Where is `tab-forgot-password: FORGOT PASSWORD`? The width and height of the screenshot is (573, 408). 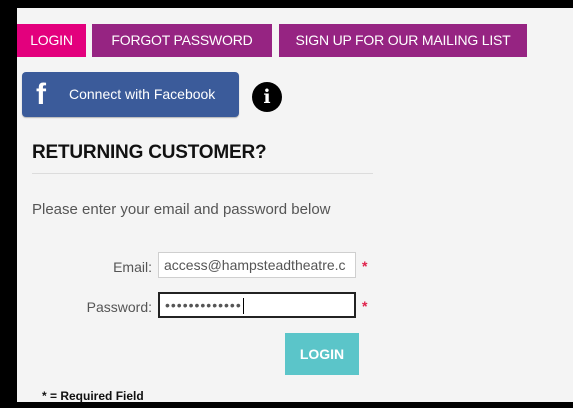 tab-forgot-password: FORGOT PASSWORD is located at coordinates (182, 40).